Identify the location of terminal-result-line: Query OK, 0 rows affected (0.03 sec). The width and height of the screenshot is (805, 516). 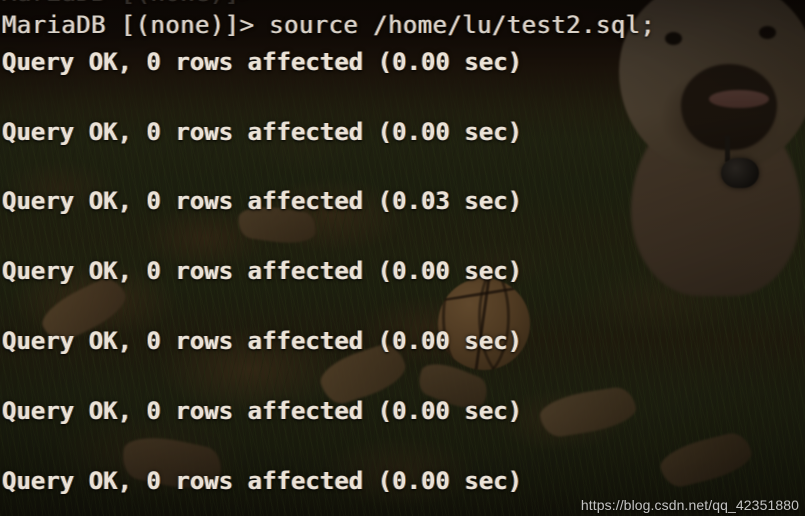
(262, 201).